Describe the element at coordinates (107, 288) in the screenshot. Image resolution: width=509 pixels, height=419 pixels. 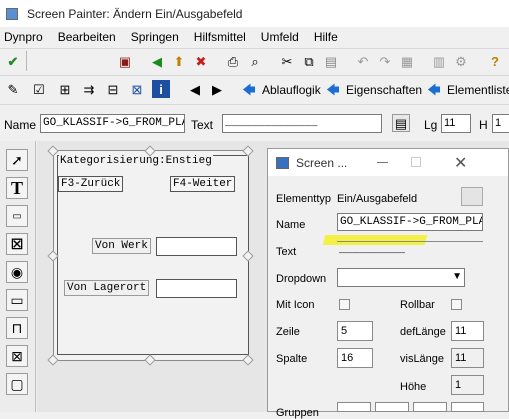
I see `von-lagerort-label: Von Lagerort` at that location.